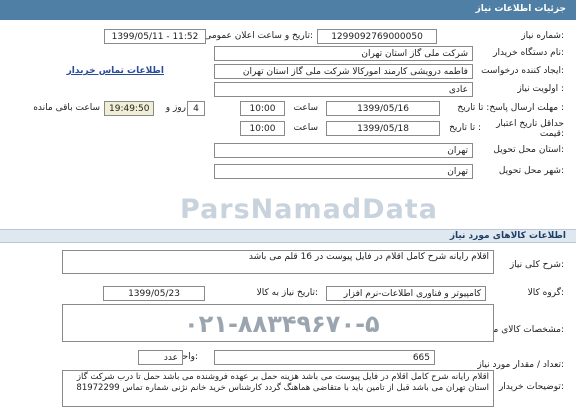 This screenshot has width=576, height=407. I want to click on price-validity-date-label: تا تاریخ :, so click(465, 128).